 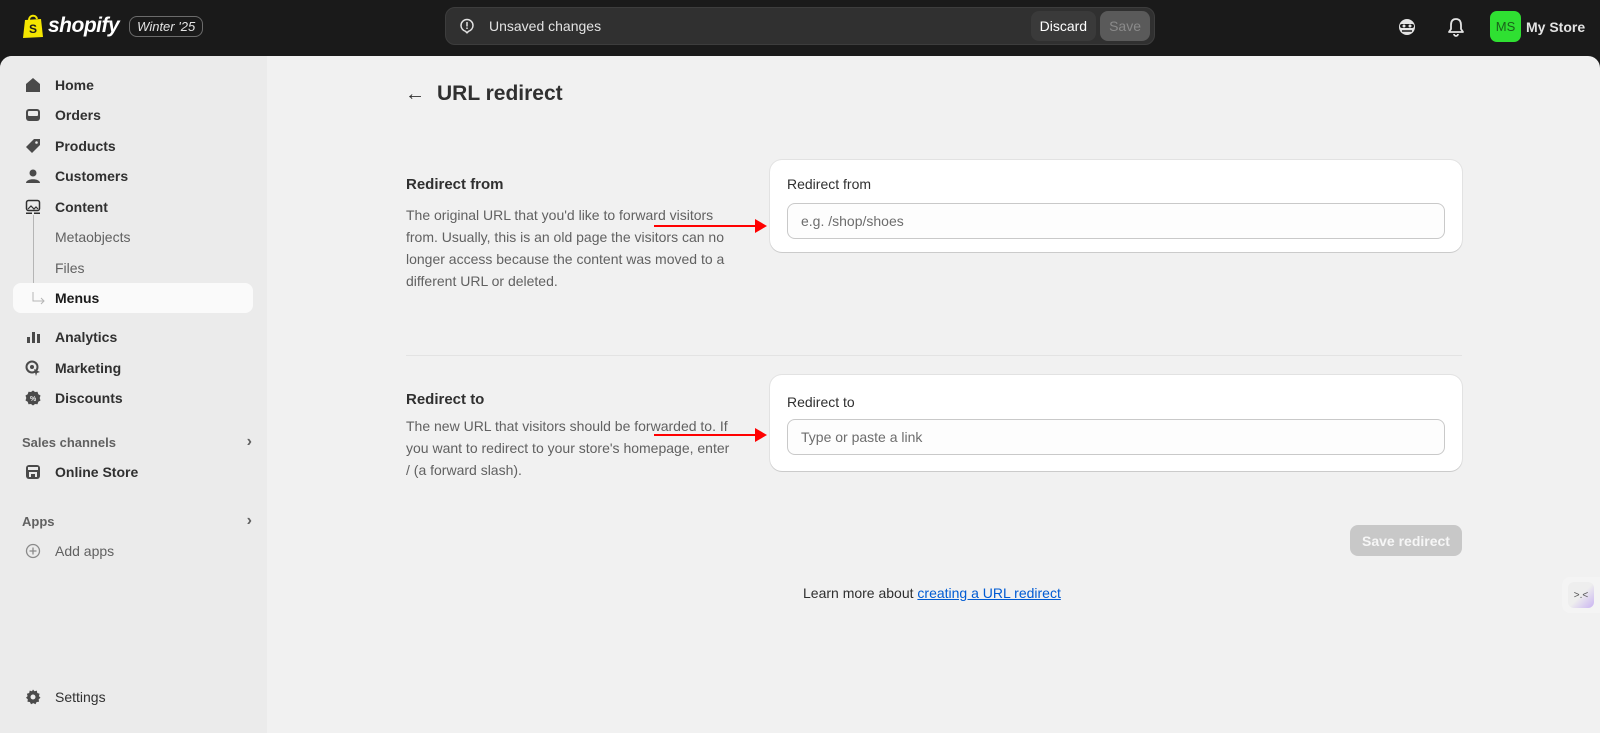 What do you see at coordinates (33, 207) in the screenshot?
I see `image-icon` at bounding box center [33, 207].